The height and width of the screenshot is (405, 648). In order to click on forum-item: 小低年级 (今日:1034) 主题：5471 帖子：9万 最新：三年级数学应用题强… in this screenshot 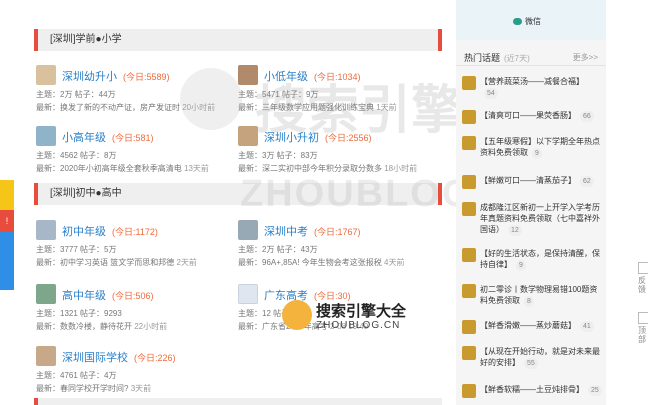, I will do `click(338, 90)`.